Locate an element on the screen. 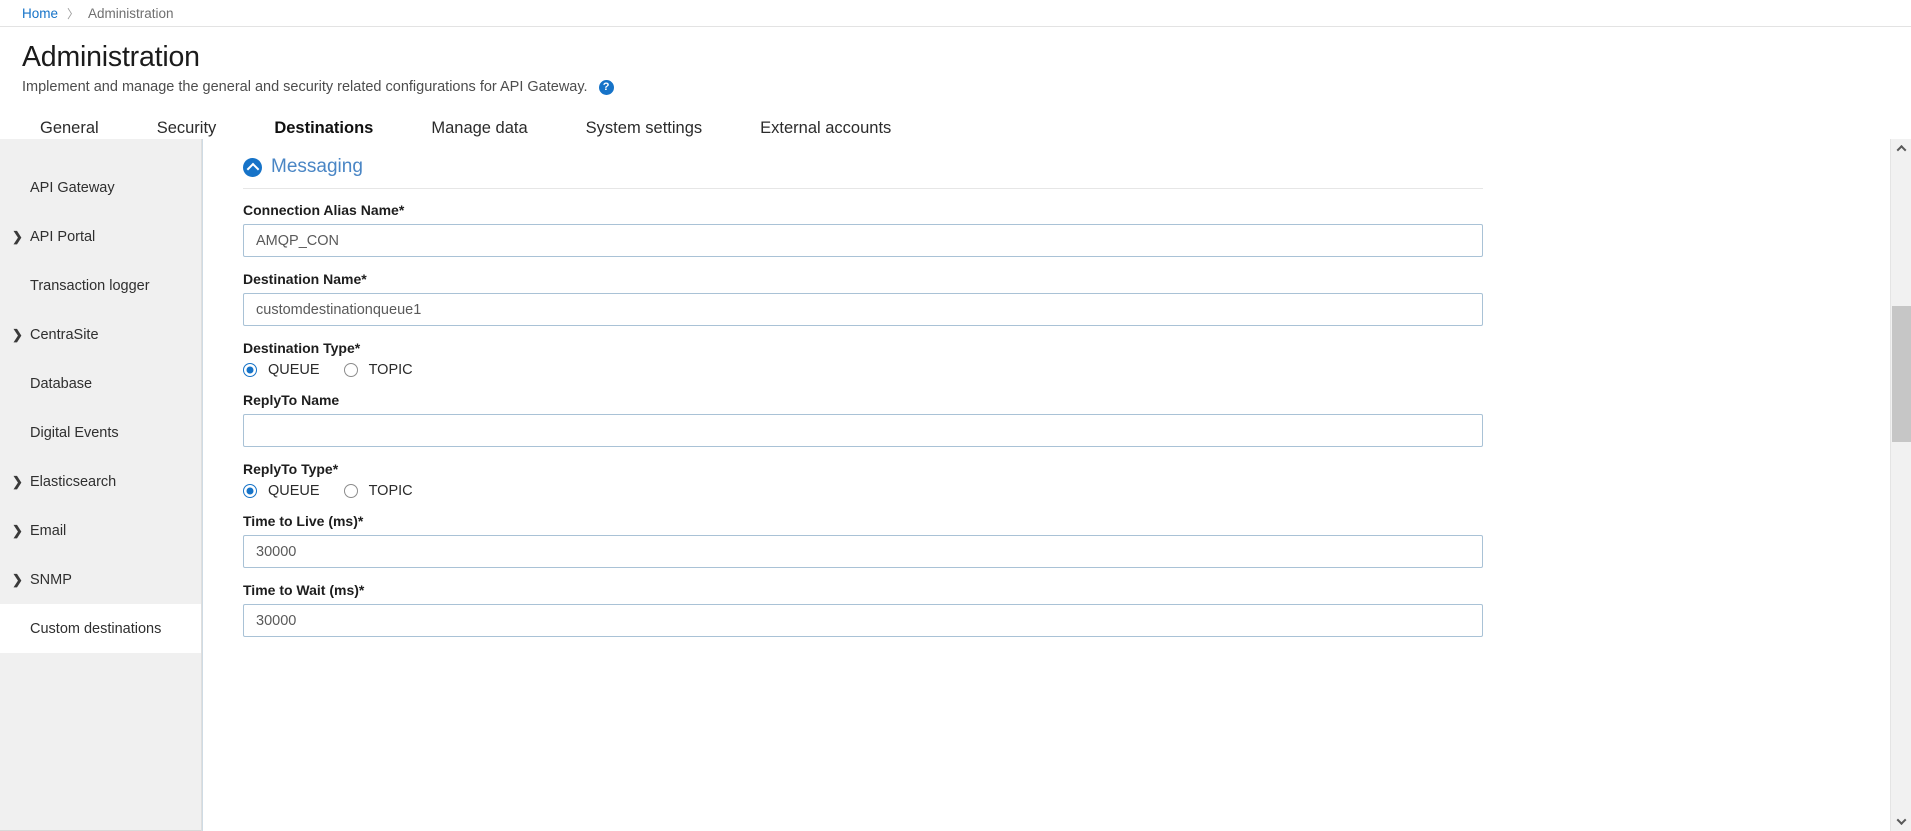  field-replyto-type: ReplyTo Type* QUEUE TOPIC is located at coordinates (863, 480).